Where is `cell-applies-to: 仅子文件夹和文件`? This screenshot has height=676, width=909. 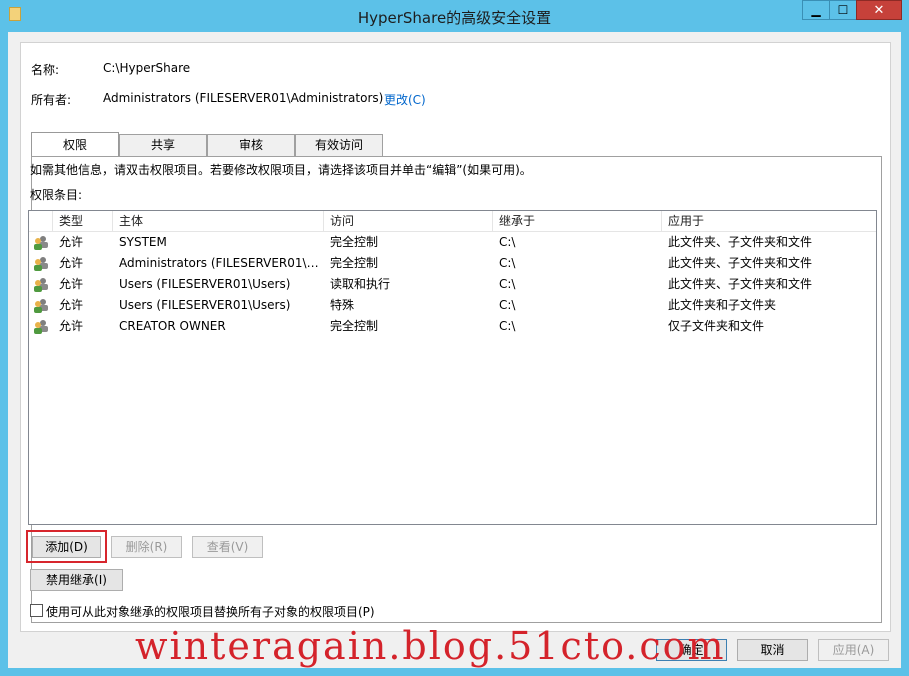
cell-applies-to: 仅子文件夹和文件 is located at coordinates (716, 326).